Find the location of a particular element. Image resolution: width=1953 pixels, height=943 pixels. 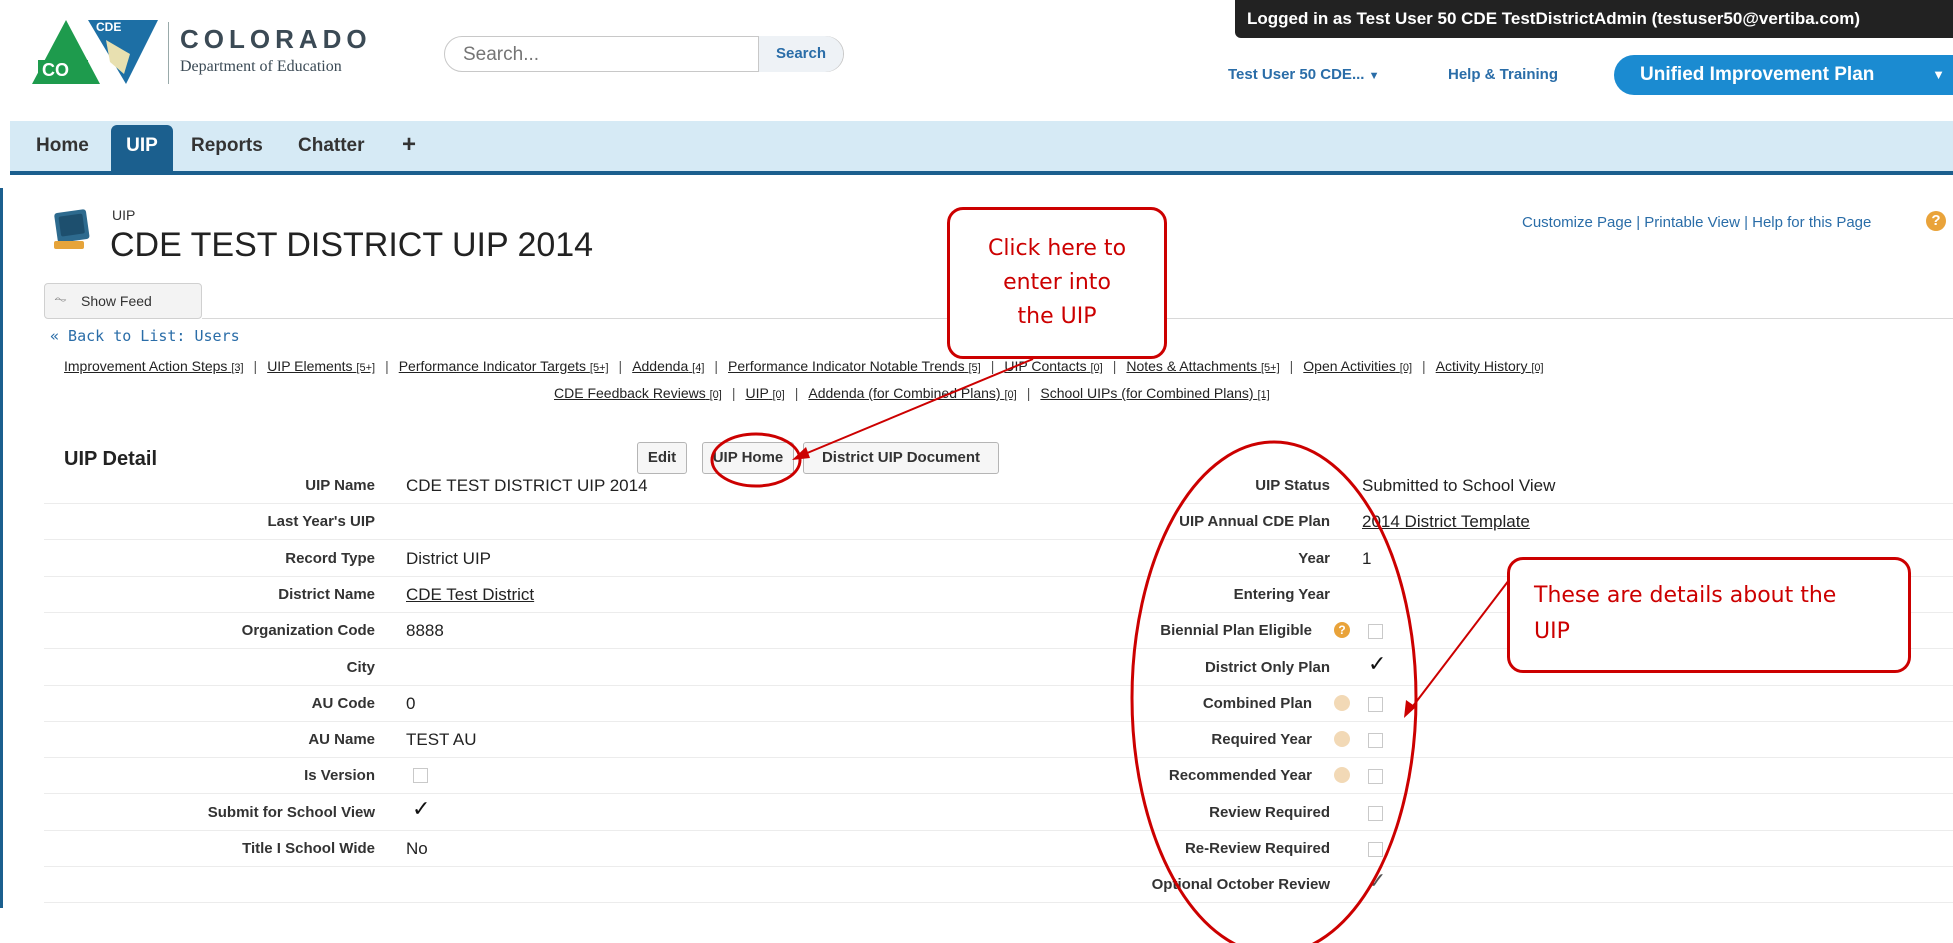

callout-line: the UIP is located at coordinates (1057, 316).